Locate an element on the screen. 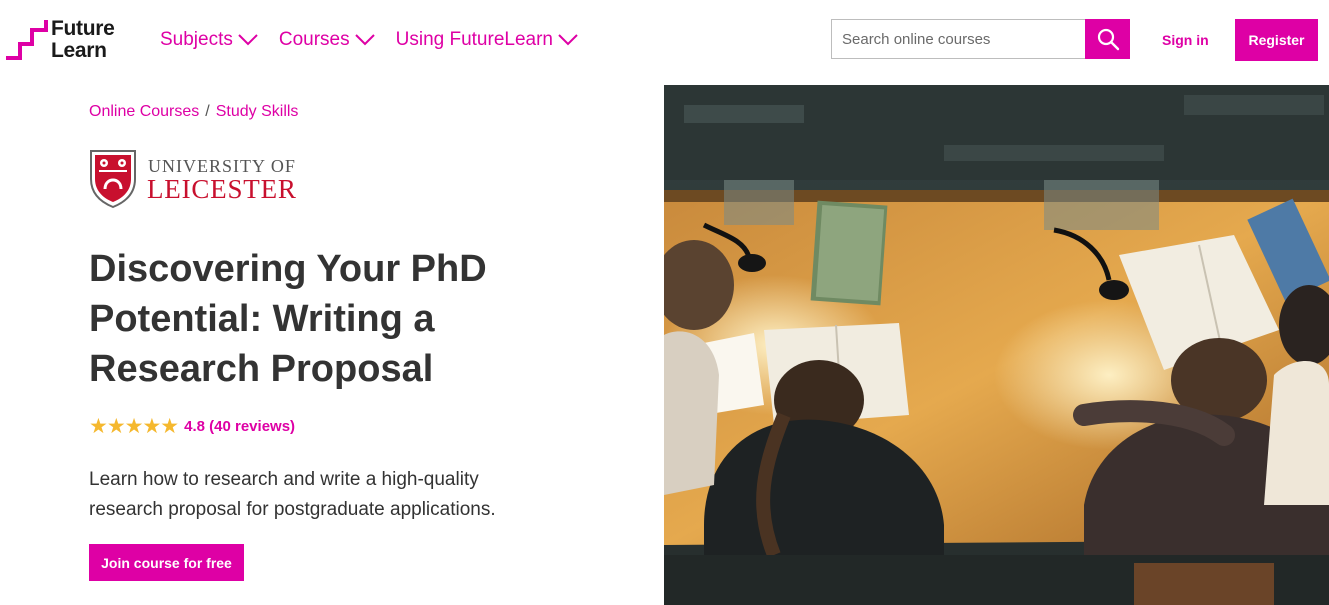 Image resolution: width=1329 pixels, height=605 pixels. university-logo: UNIVERSITY OF LEICESTER is located at coordinates (204, 180).